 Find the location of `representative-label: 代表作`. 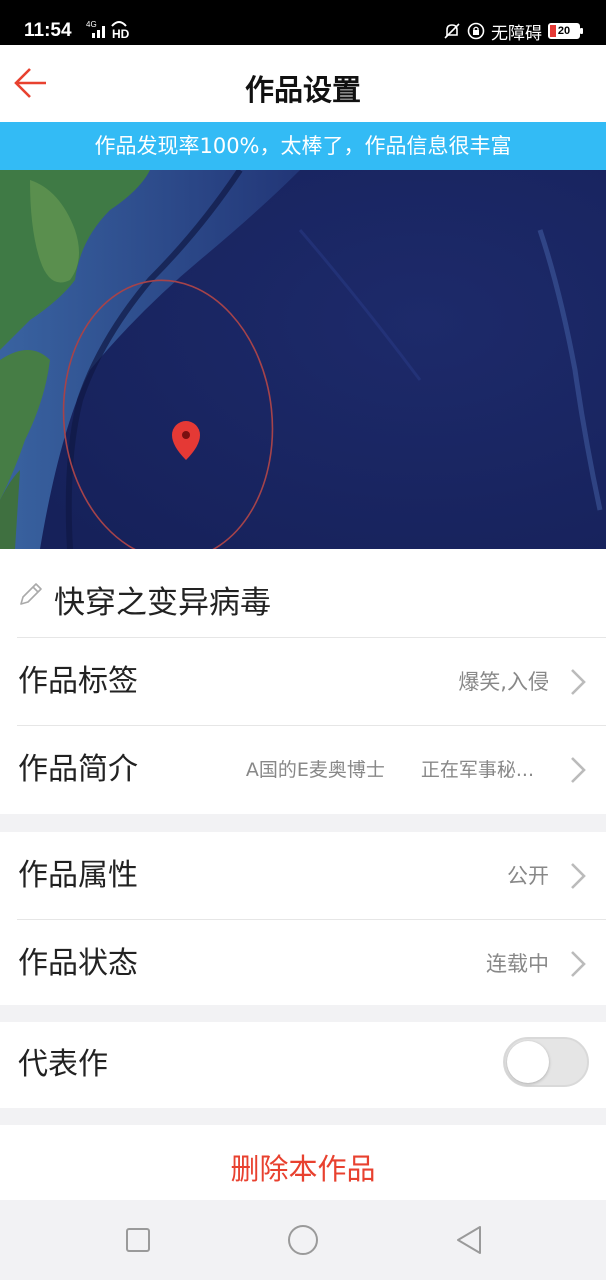

representative-label: 代表作 is located at coordinates (63, 1064).